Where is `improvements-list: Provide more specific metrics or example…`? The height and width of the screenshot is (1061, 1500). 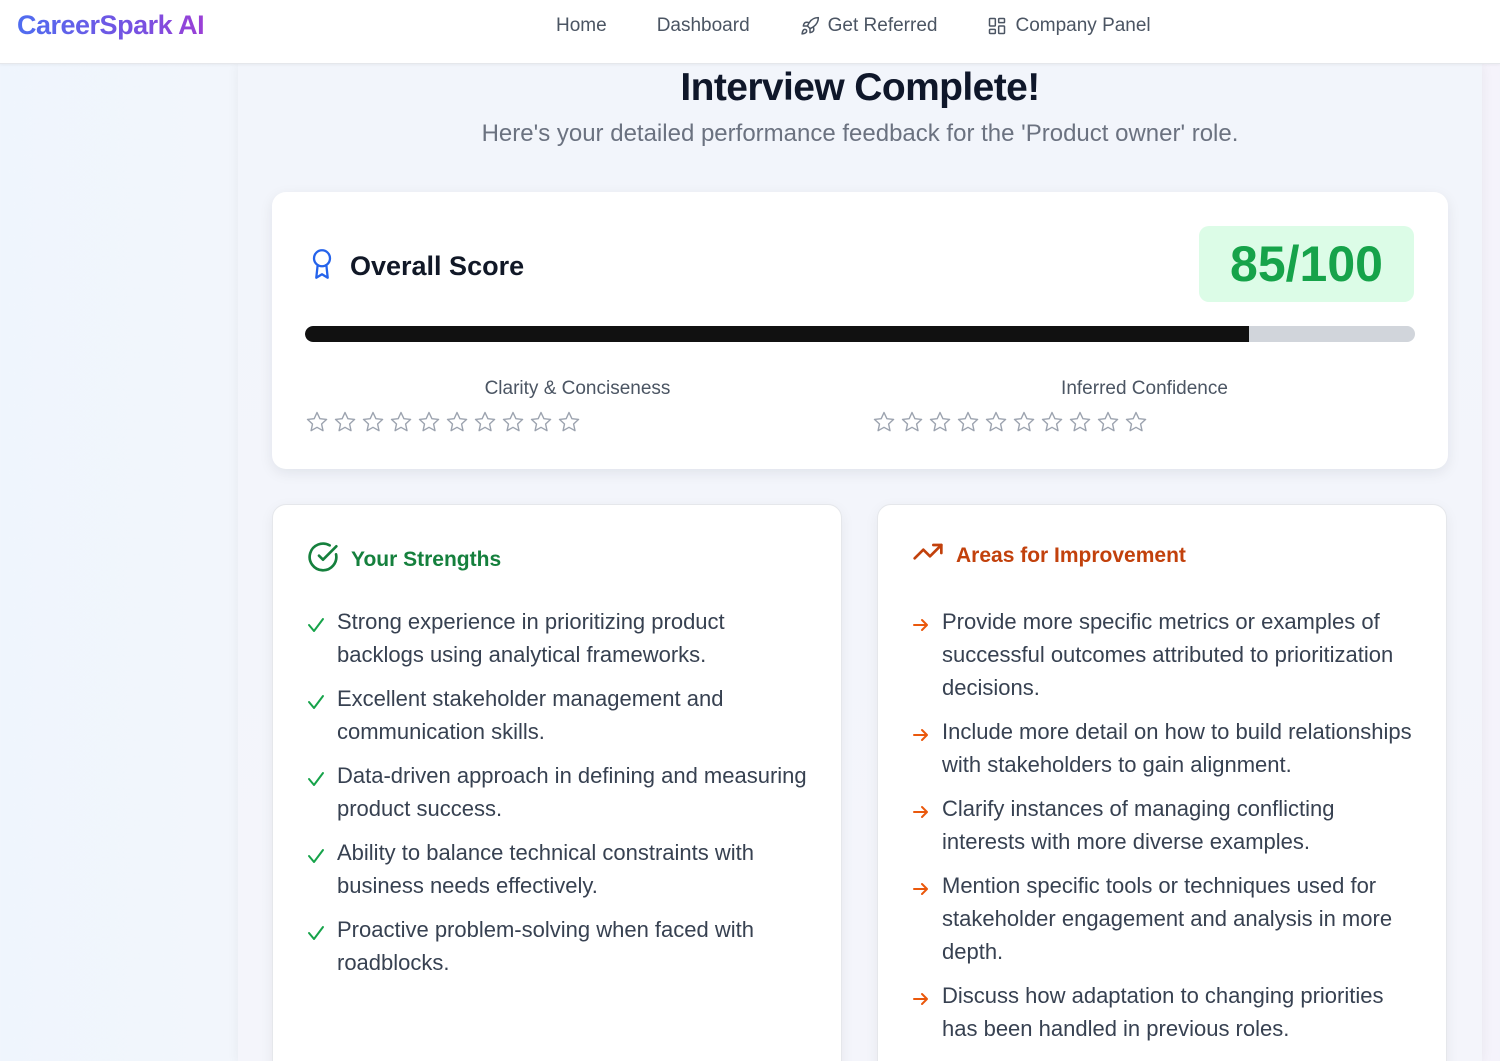
improvements-list: Provide more specific metrics or example… is located at coordinates (1164, 830).